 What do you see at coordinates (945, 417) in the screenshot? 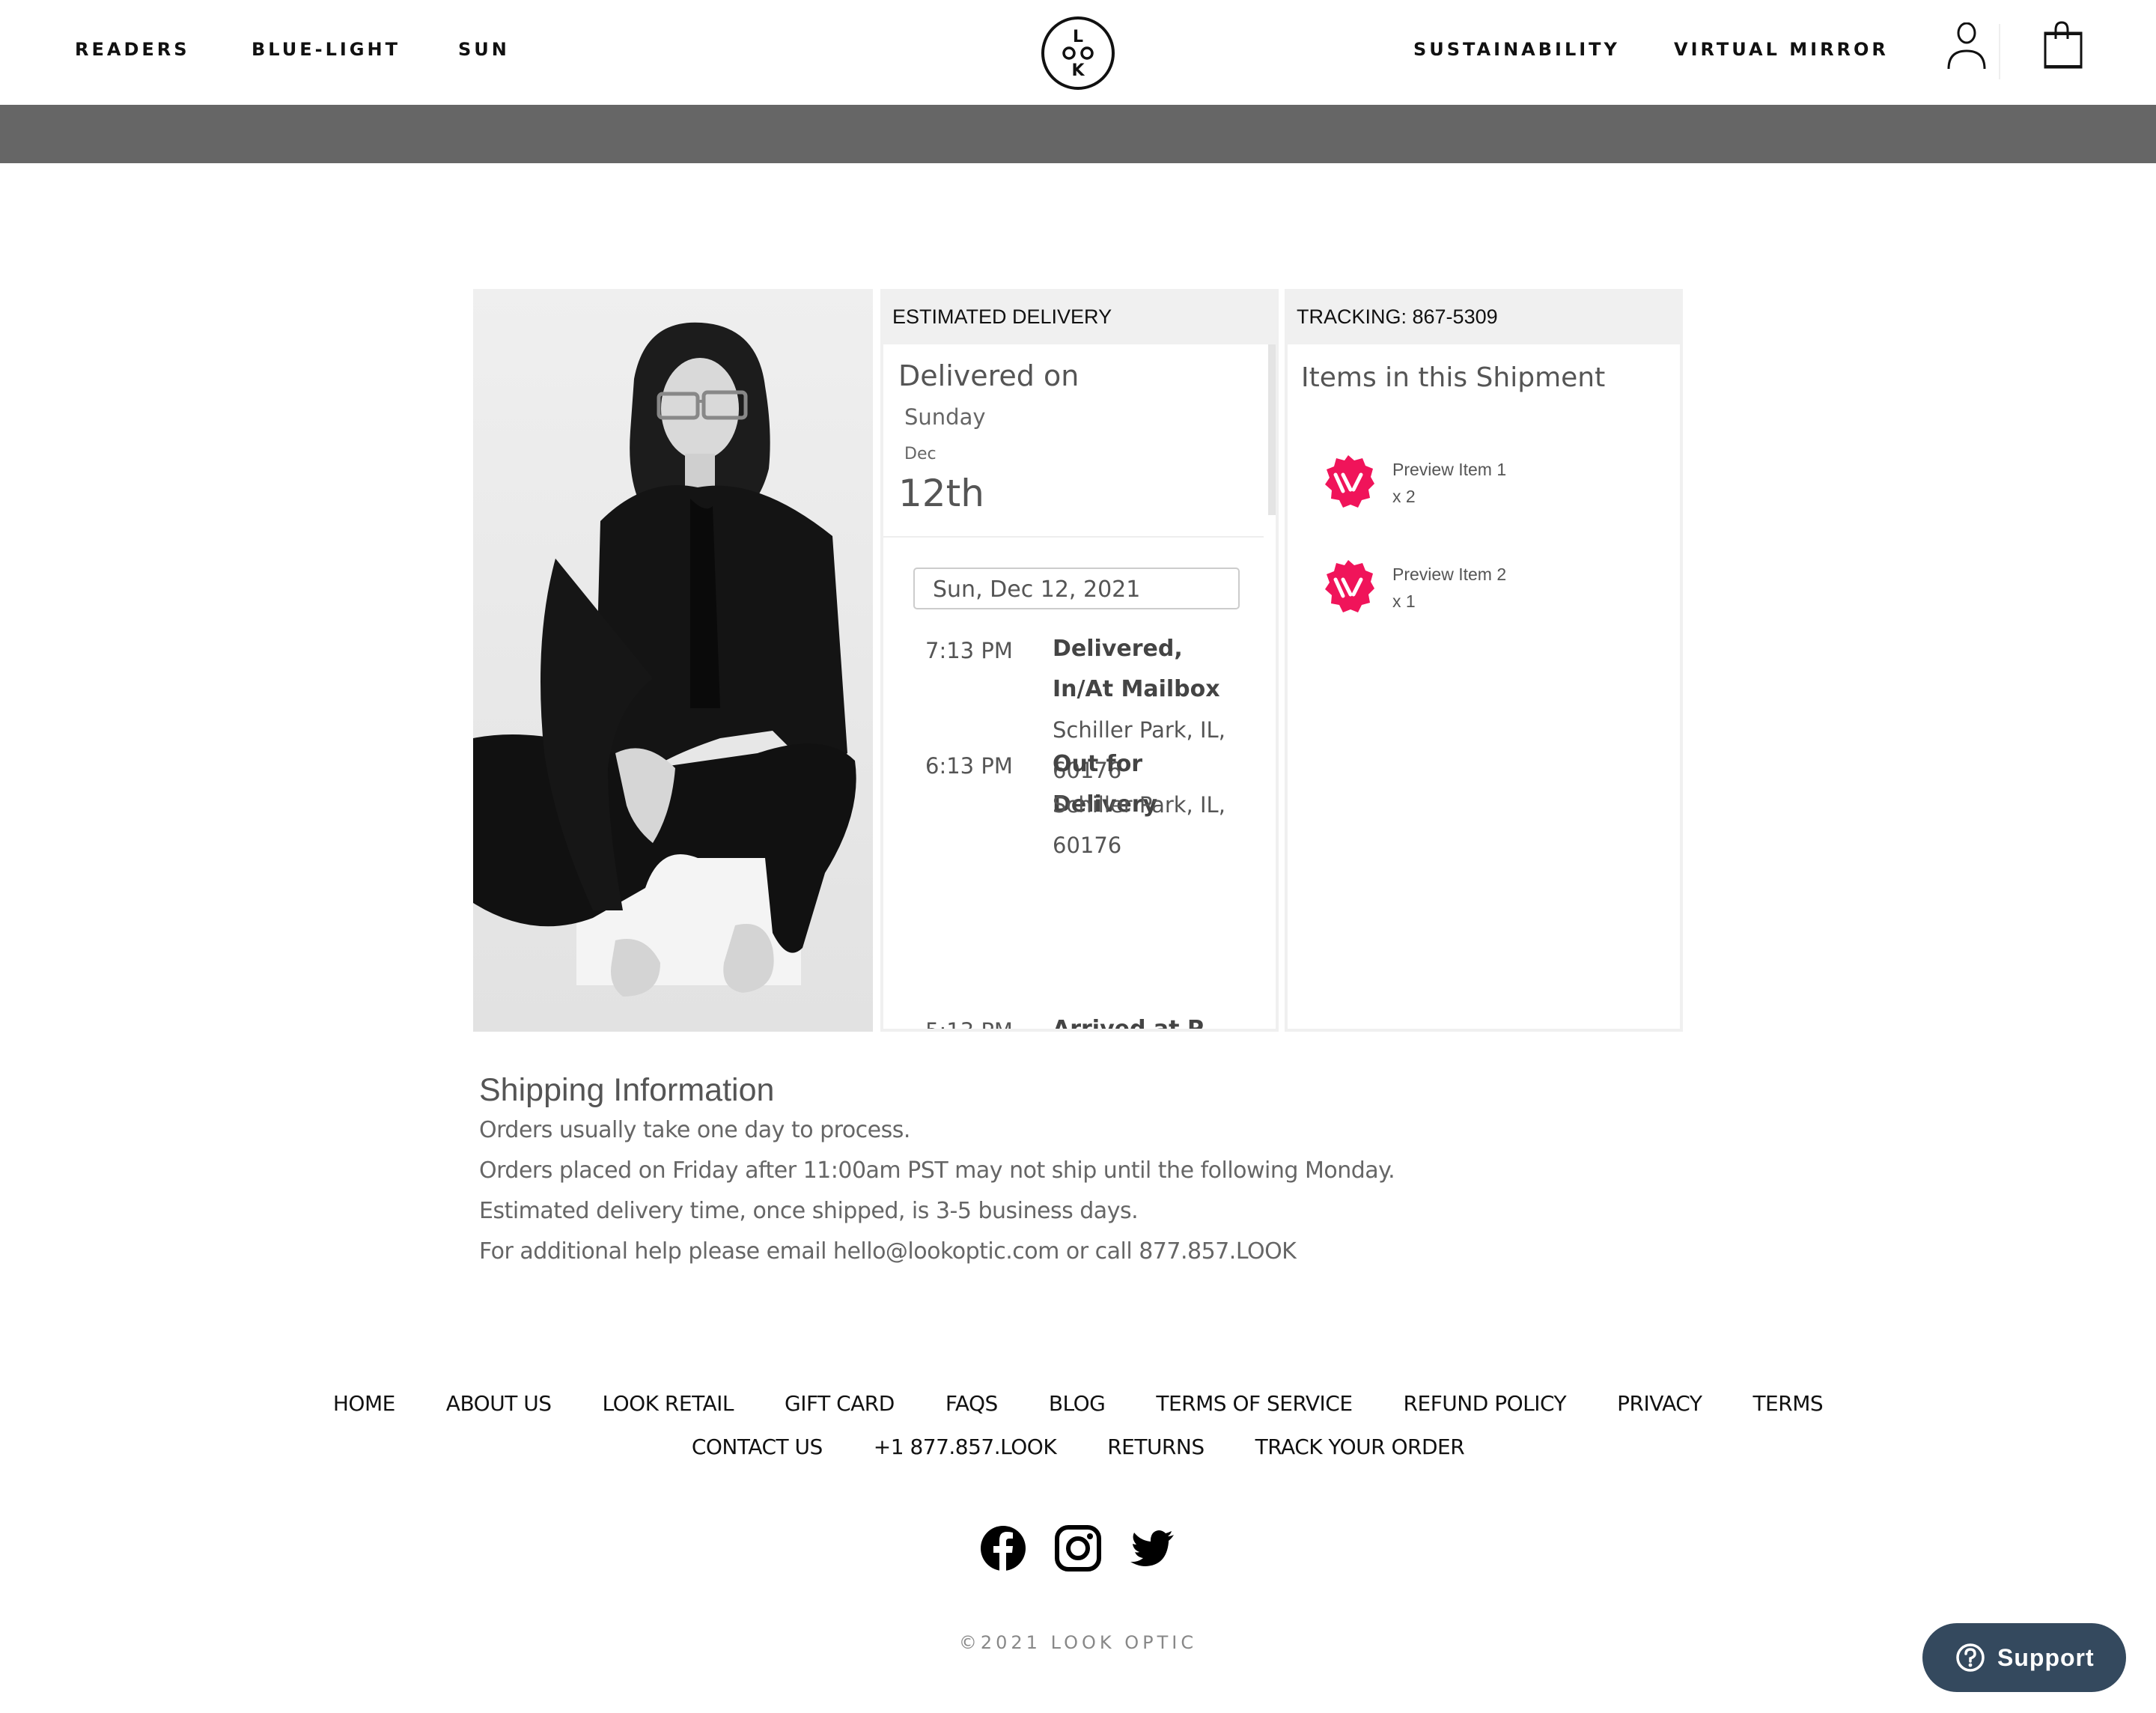
I see `delivery-weekday: Sunday` at bounding box center [945, 417].